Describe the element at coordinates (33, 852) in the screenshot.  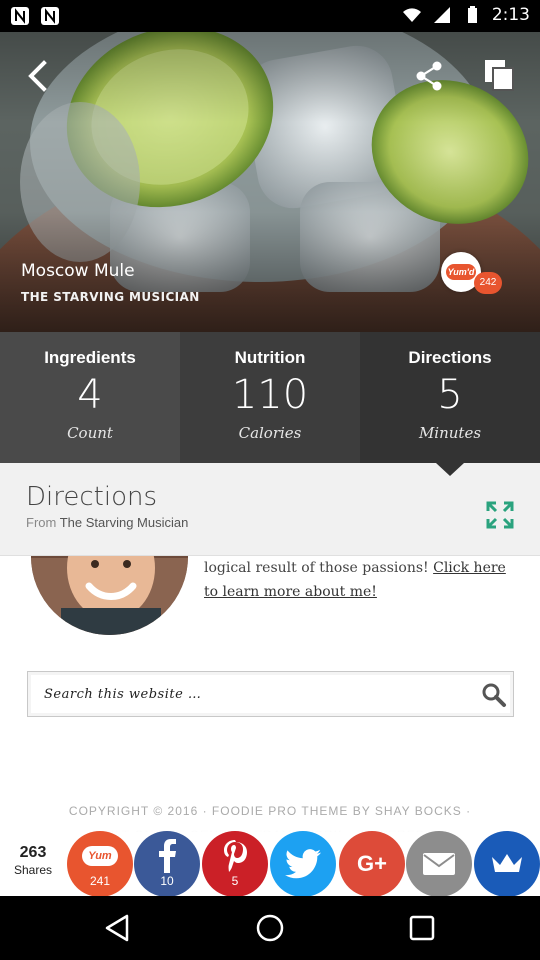
I see `share-total: 263` at that location.